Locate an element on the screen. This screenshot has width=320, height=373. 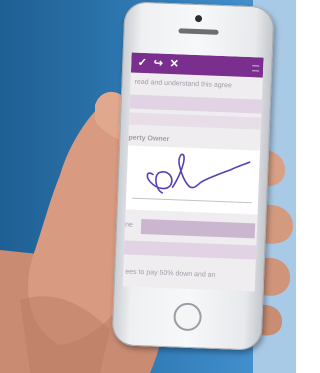
document-text-line: read and understand this agree is located at coordinates (183, 84).